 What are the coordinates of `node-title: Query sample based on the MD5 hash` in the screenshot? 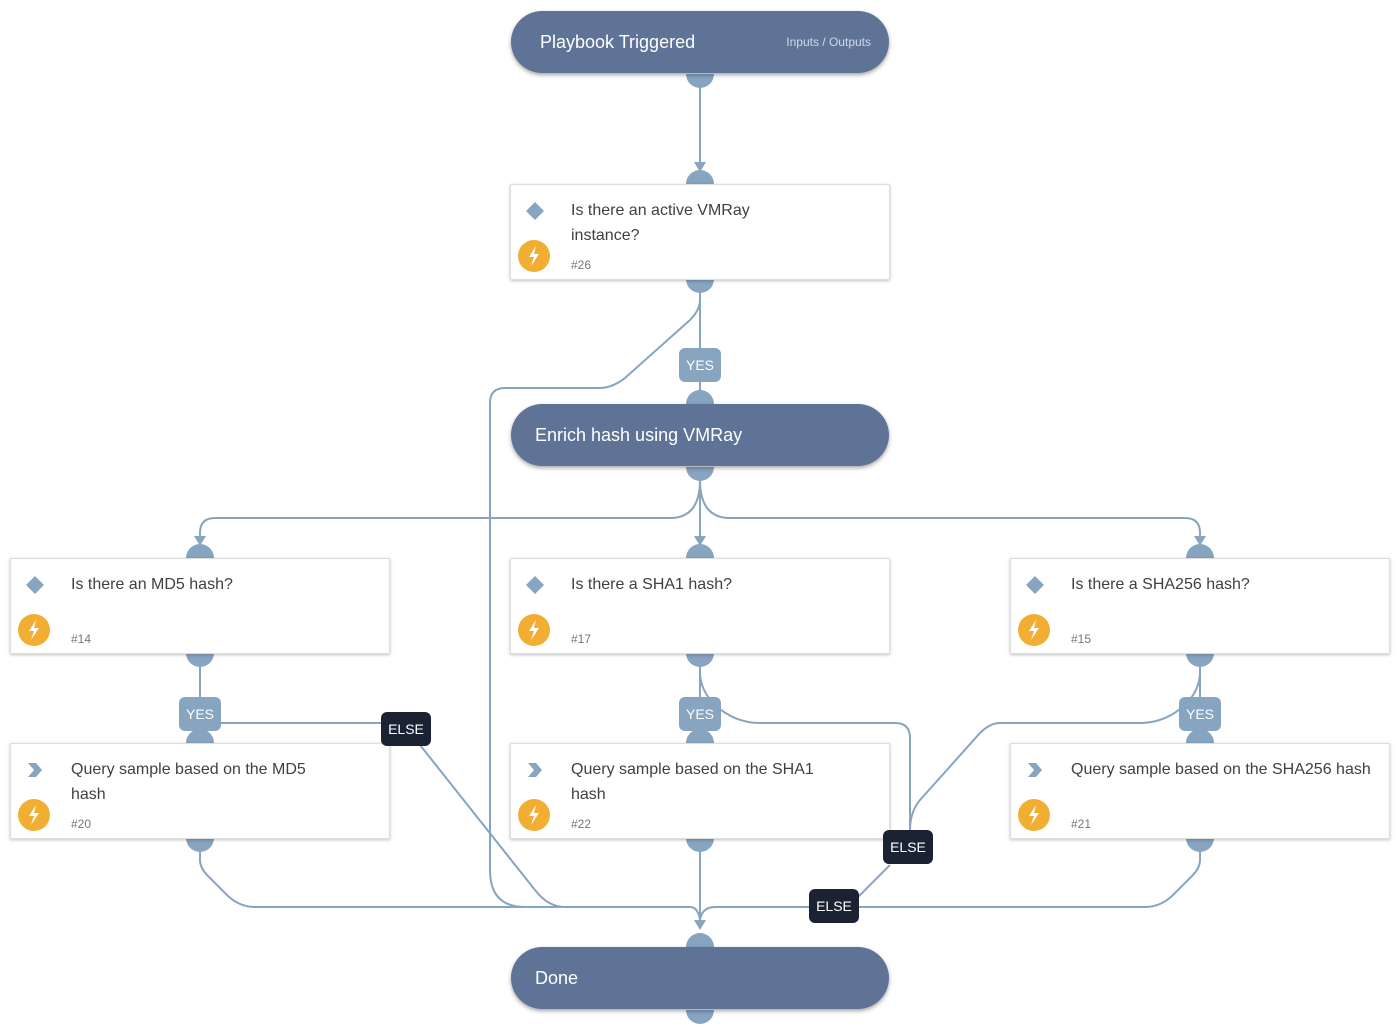 It's located at (188, 782).